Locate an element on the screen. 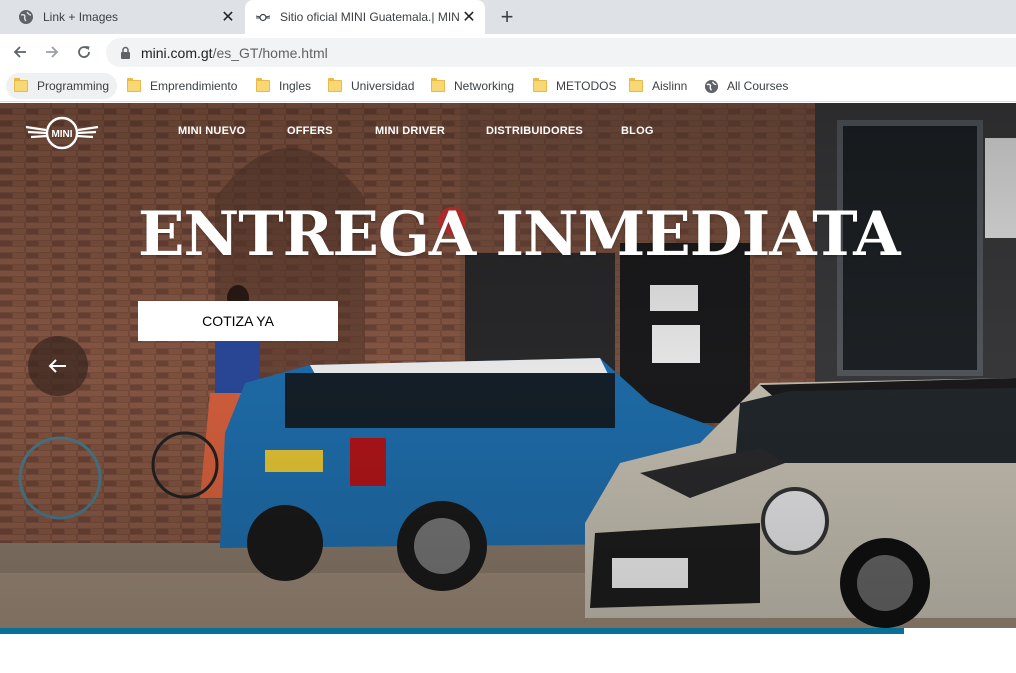 The image size is (1016, 673). bookmark-programming: Programming is located at coordinates (62, 86).